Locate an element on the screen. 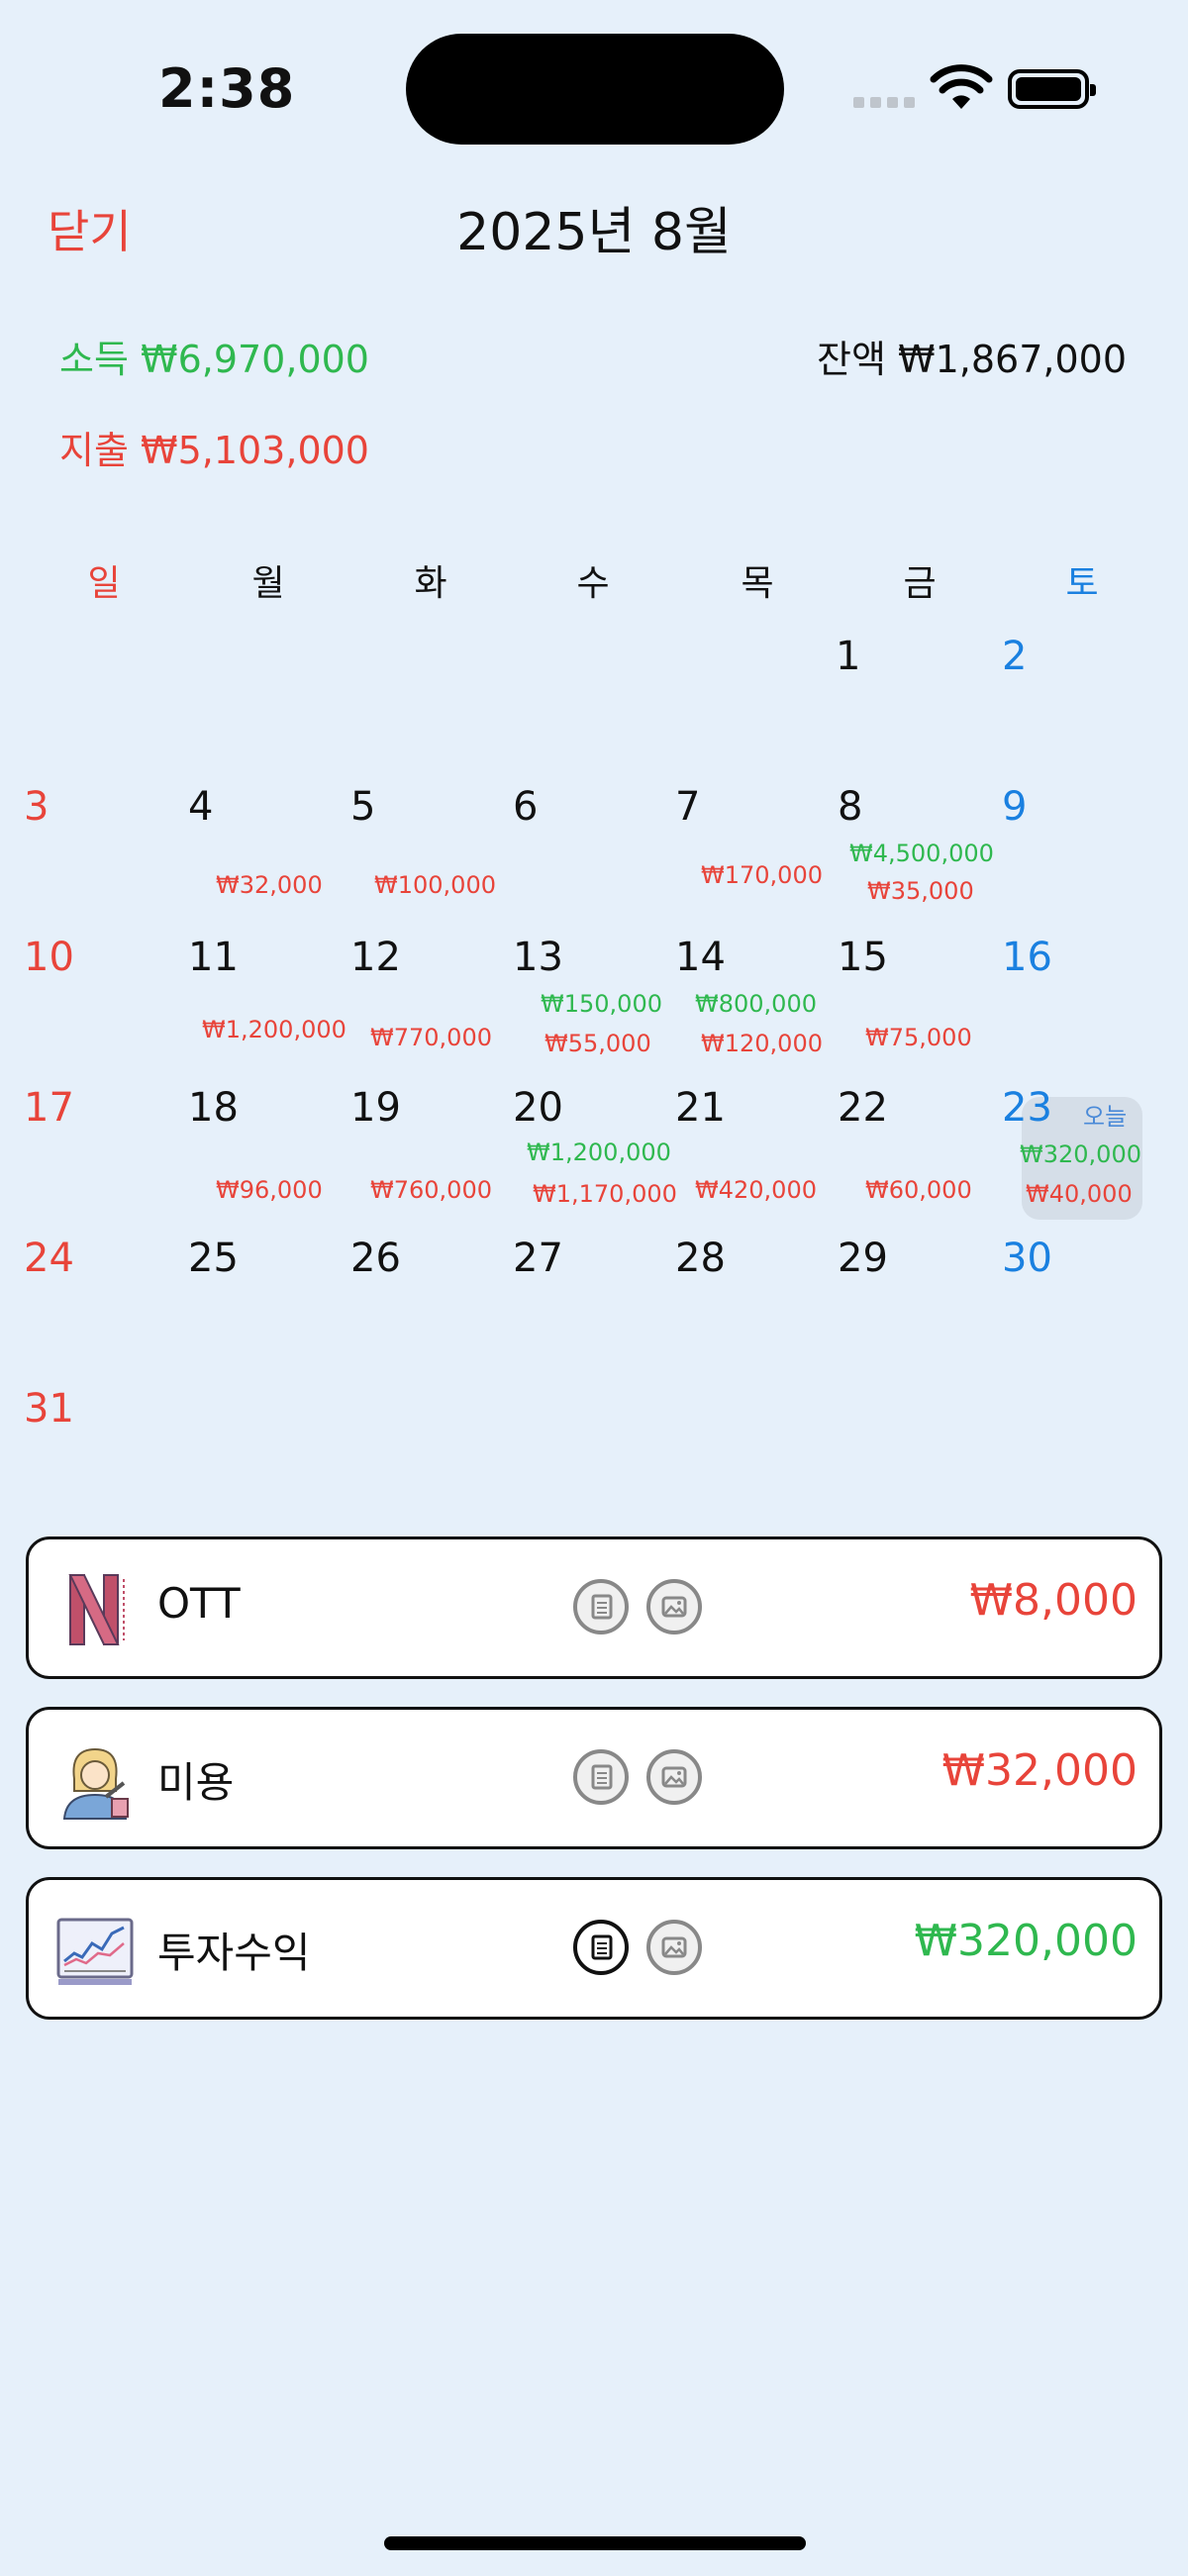 The height and width of the screenshot is (2576, 1188). day-number: 9 is located at coordinates (1015, 807).